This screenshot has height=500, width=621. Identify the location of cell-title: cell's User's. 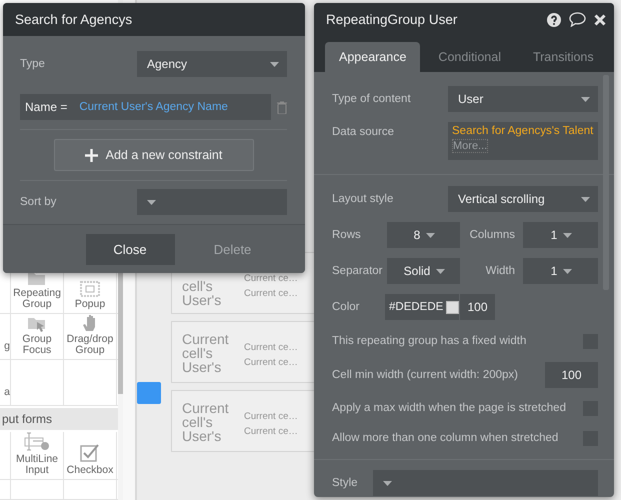
(202, 293).